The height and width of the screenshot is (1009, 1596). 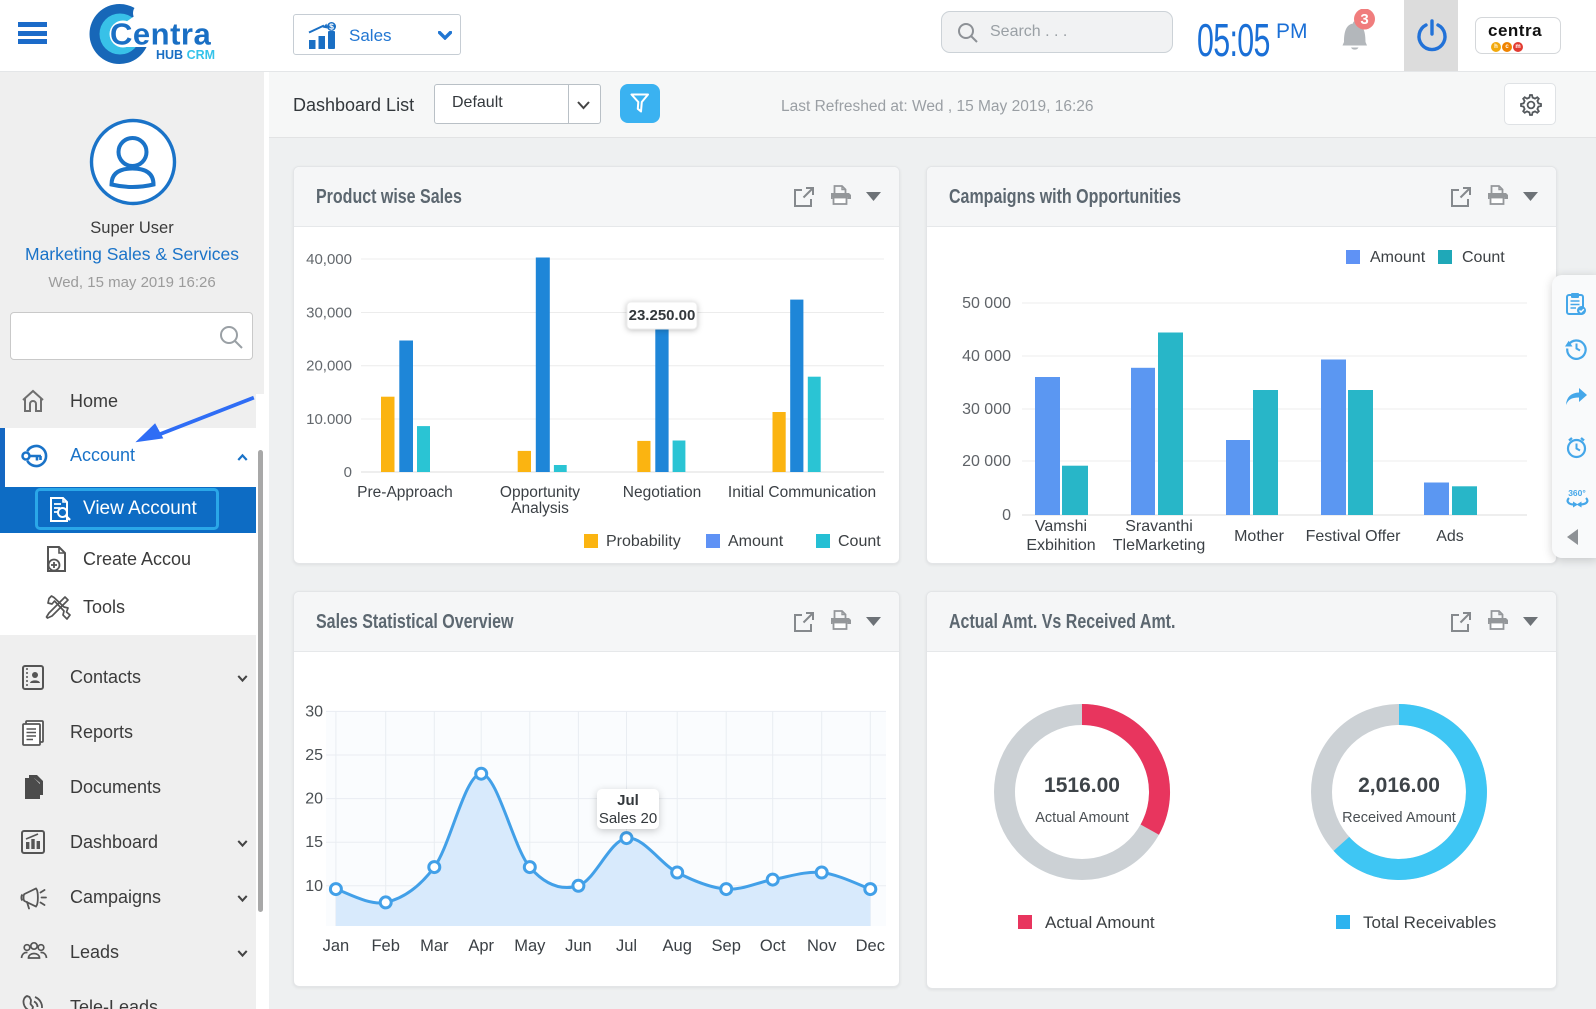 I want to click on svg-text: 25, so click(x=314, y=755).